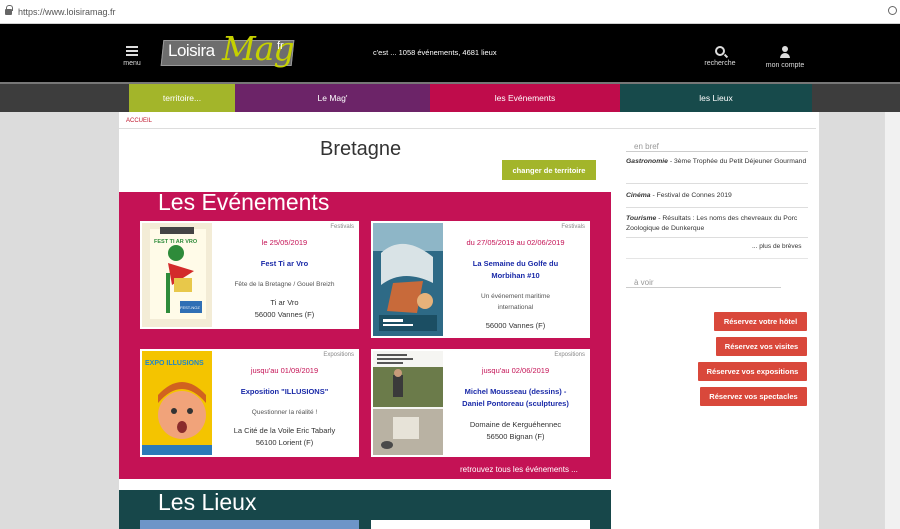  What do you see at coordinates (284, 370) in the screenshot?
I see `event-date: jusqu'au 01/09/2019` at bounding box center [284, 370].